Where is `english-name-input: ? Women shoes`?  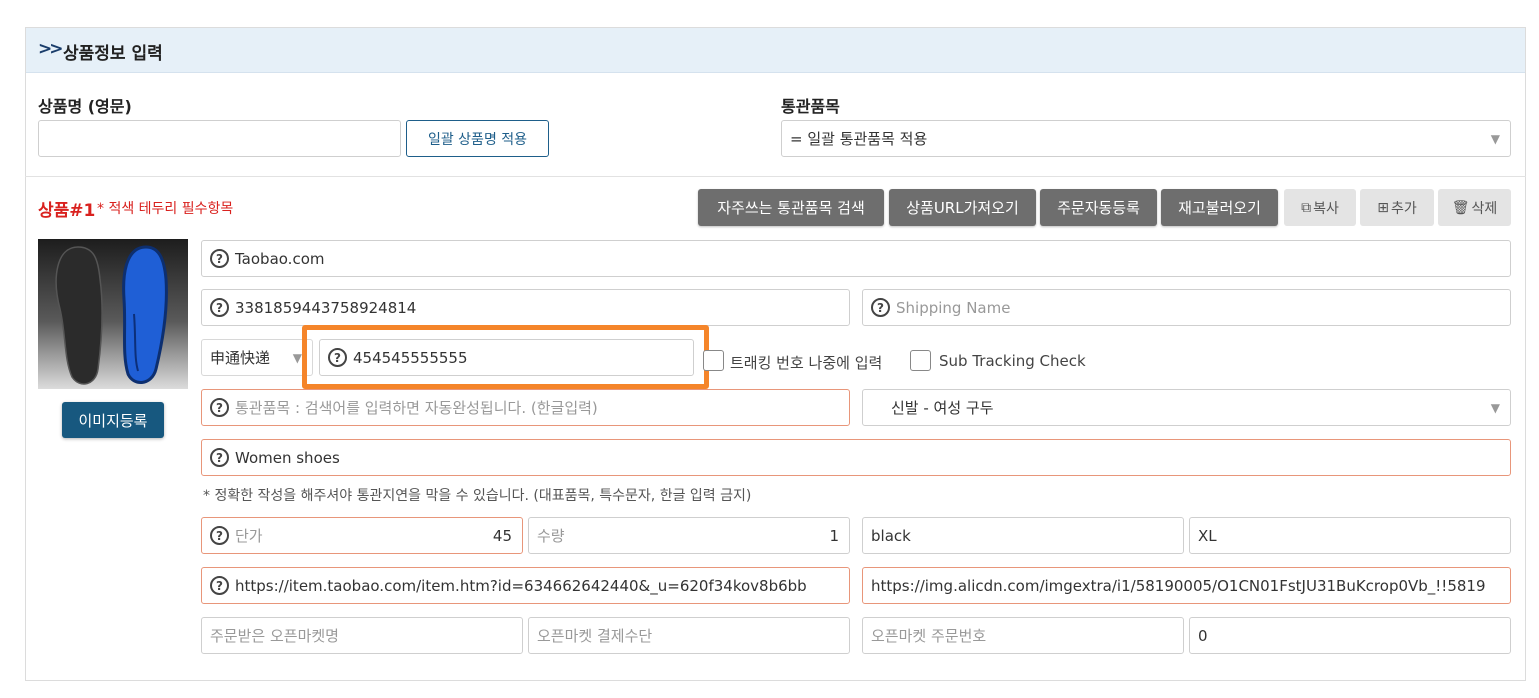 english-name-input: ? Women shoes is located at coordinates (856, 457).